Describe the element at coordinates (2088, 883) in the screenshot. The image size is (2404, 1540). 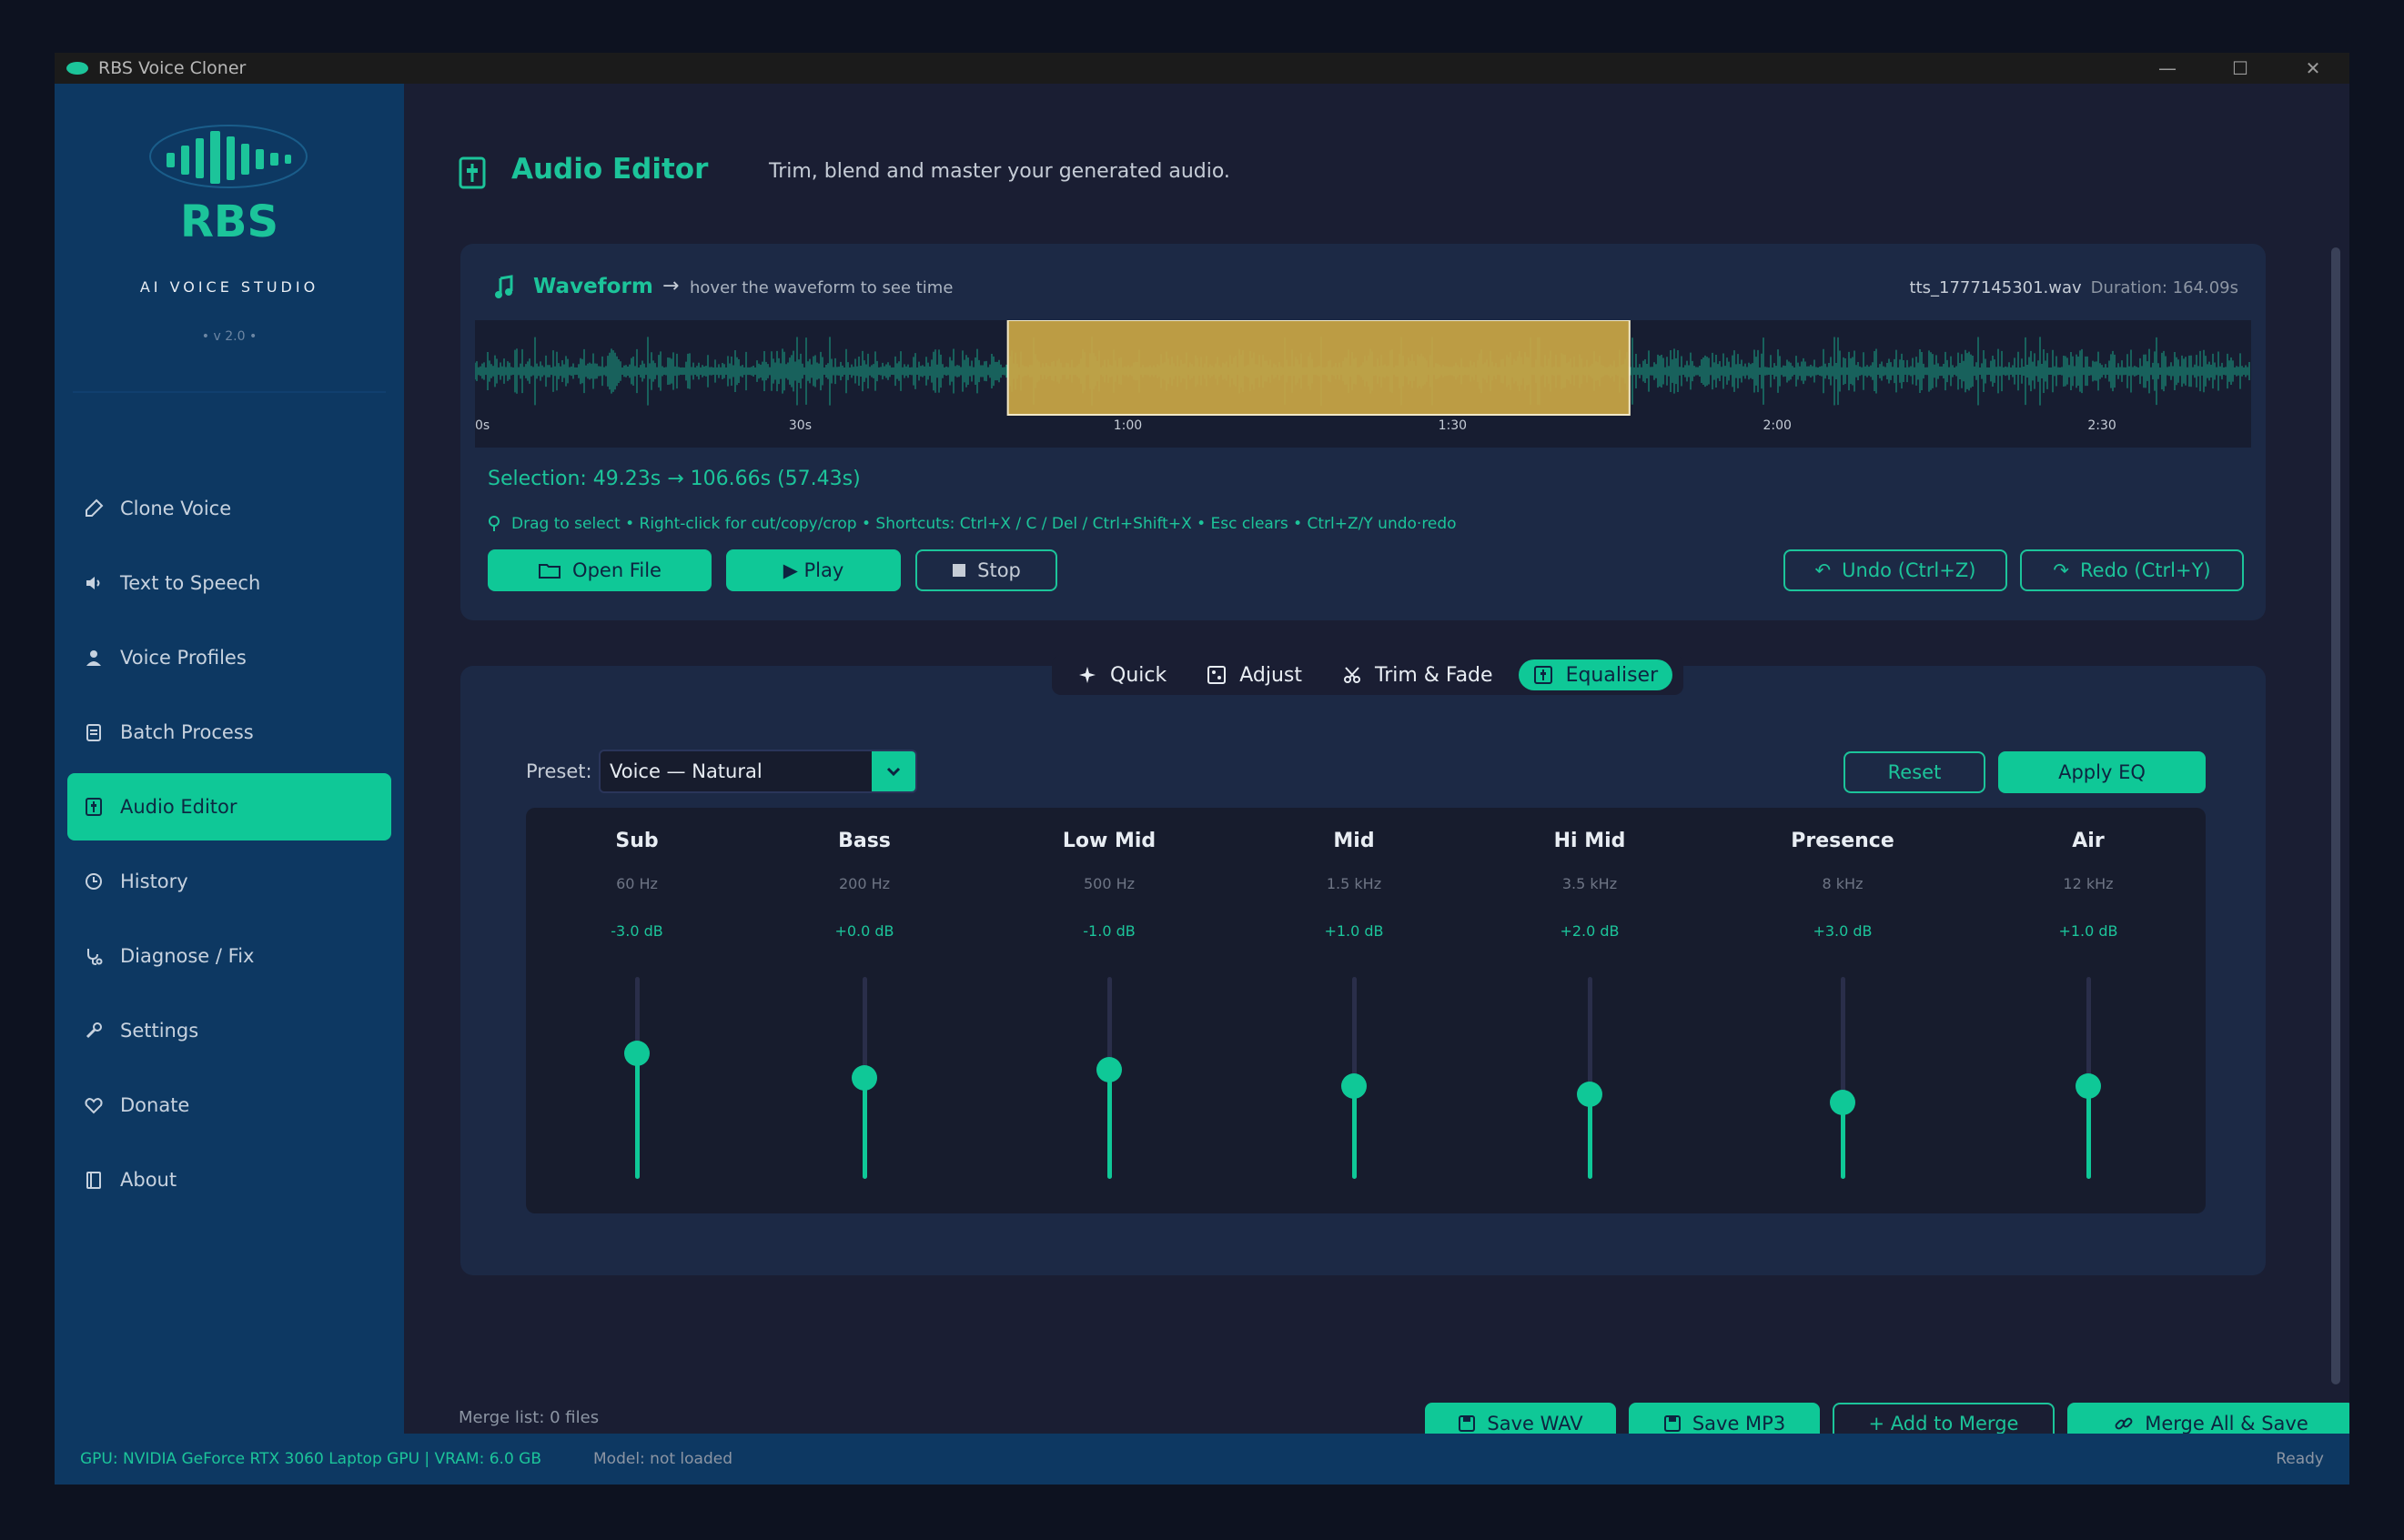
I see `eq-band-frequency: 12 kHz` at that location.